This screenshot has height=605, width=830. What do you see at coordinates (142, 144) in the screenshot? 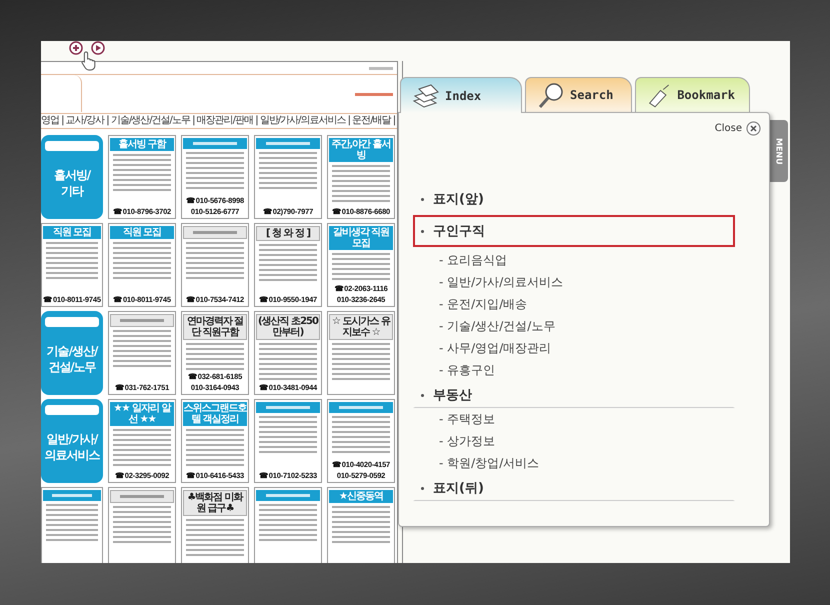
I see `ad-heading: 홀서빙 구함` at bounding box center [142, 144].